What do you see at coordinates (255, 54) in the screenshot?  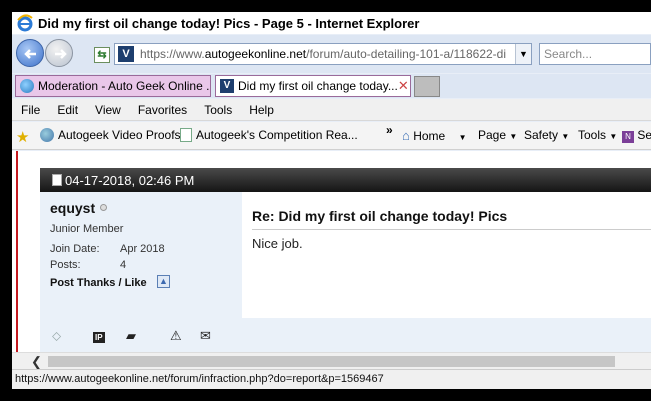 I see `url-domain: autogeekonline.net` at bounding box center [255, 54].